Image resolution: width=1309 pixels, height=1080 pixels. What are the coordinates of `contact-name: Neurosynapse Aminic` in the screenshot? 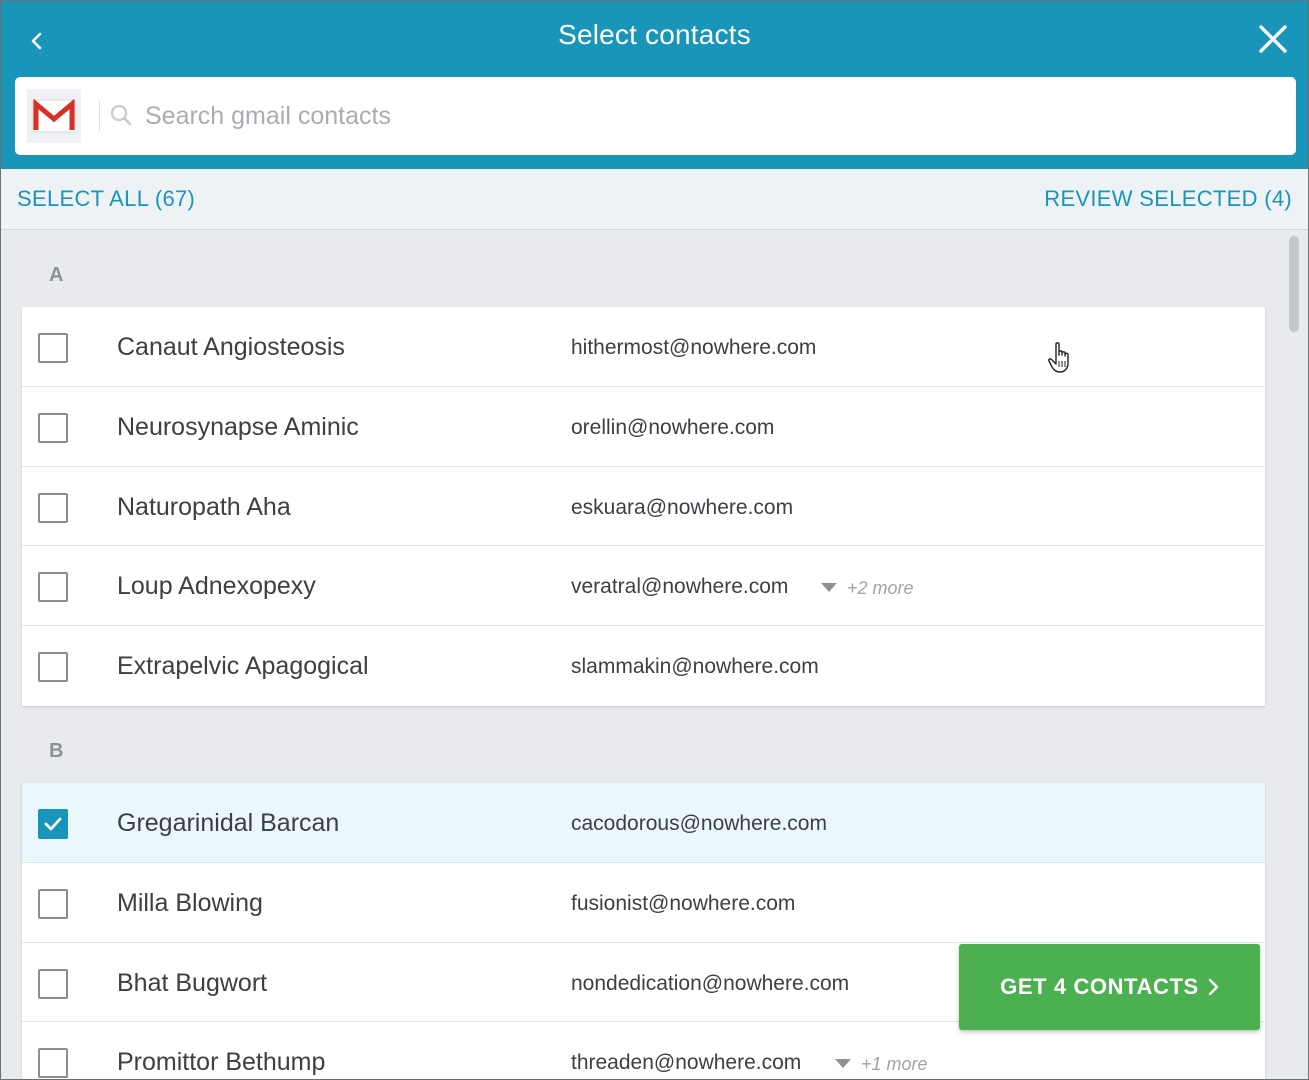 It's located at (238, 426).